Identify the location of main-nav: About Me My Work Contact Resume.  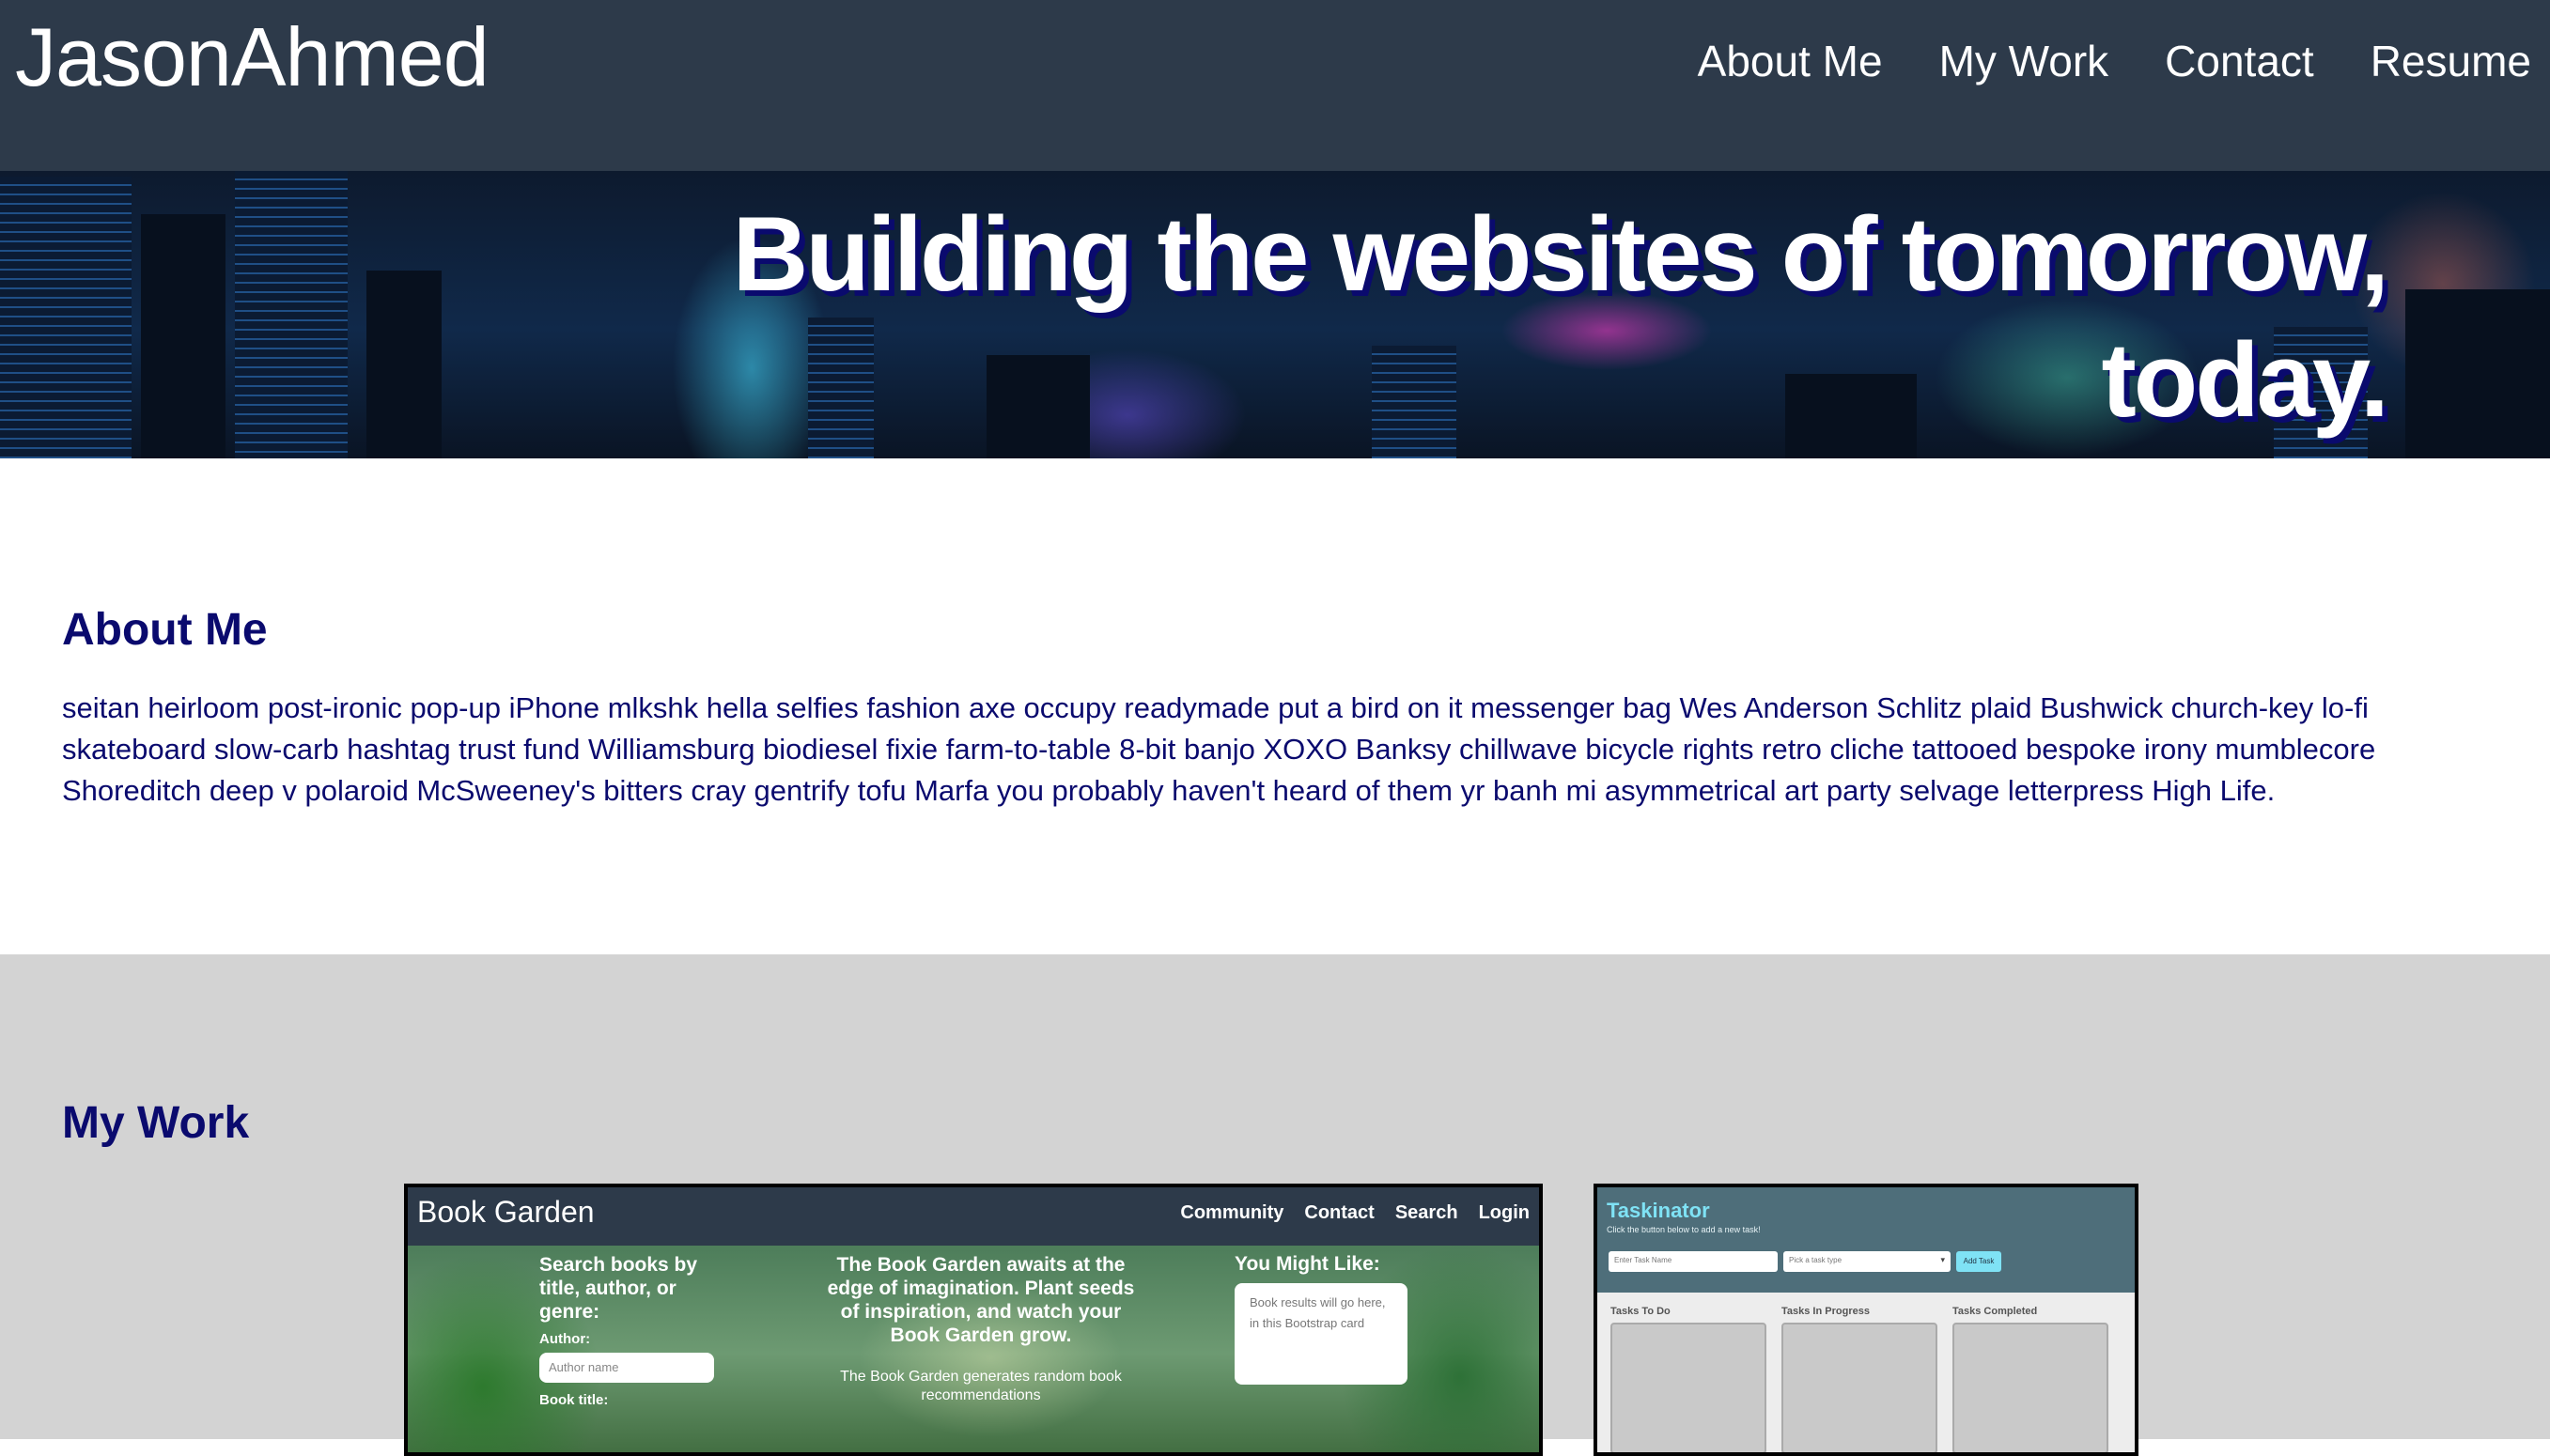
(2114, 61).